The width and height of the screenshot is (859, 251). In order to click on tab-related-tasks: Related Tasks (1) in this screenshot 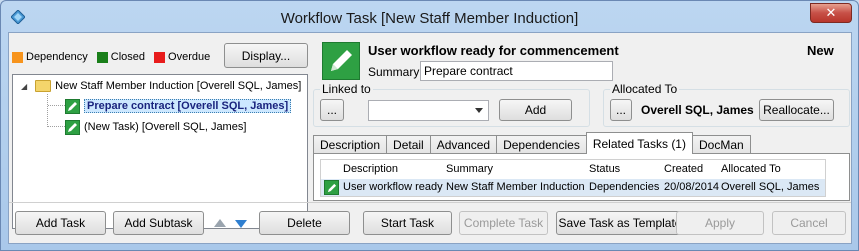, I will do `click(639, 143)`.